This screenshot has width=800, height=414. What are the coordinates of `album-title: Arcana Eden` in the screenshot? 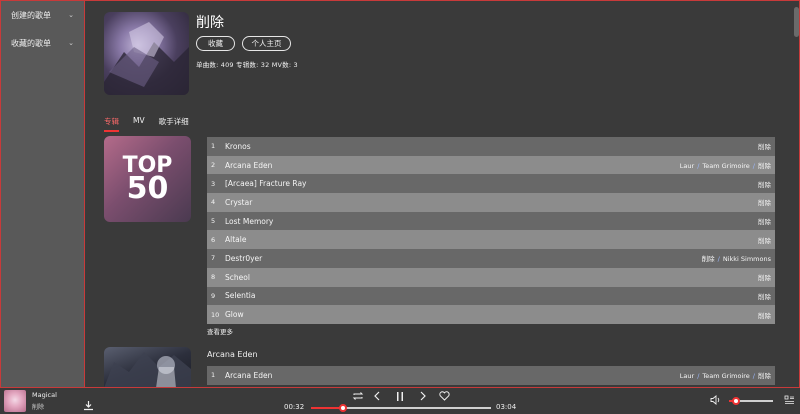 It's located at (232, 354).